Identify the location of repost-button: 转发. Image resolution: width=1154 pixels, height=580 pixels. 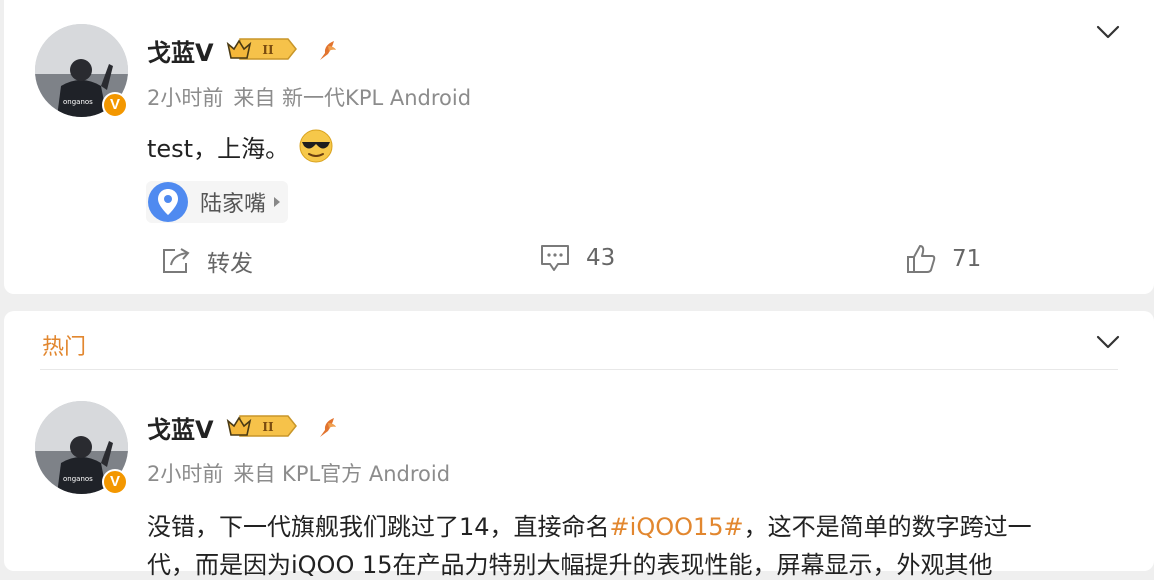
(207, 261).